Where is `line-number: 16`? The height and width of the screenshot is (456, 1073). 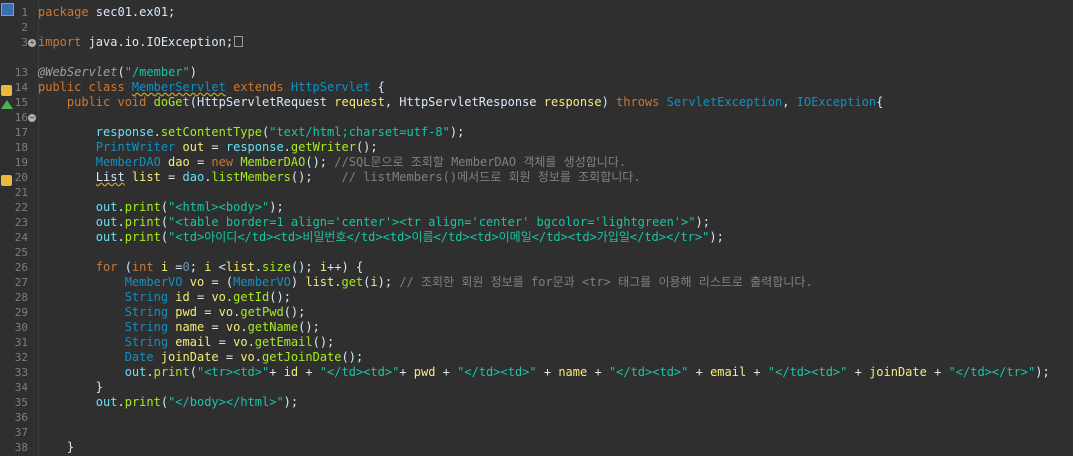 line-number: 16 is located at coordinates (21, 117).